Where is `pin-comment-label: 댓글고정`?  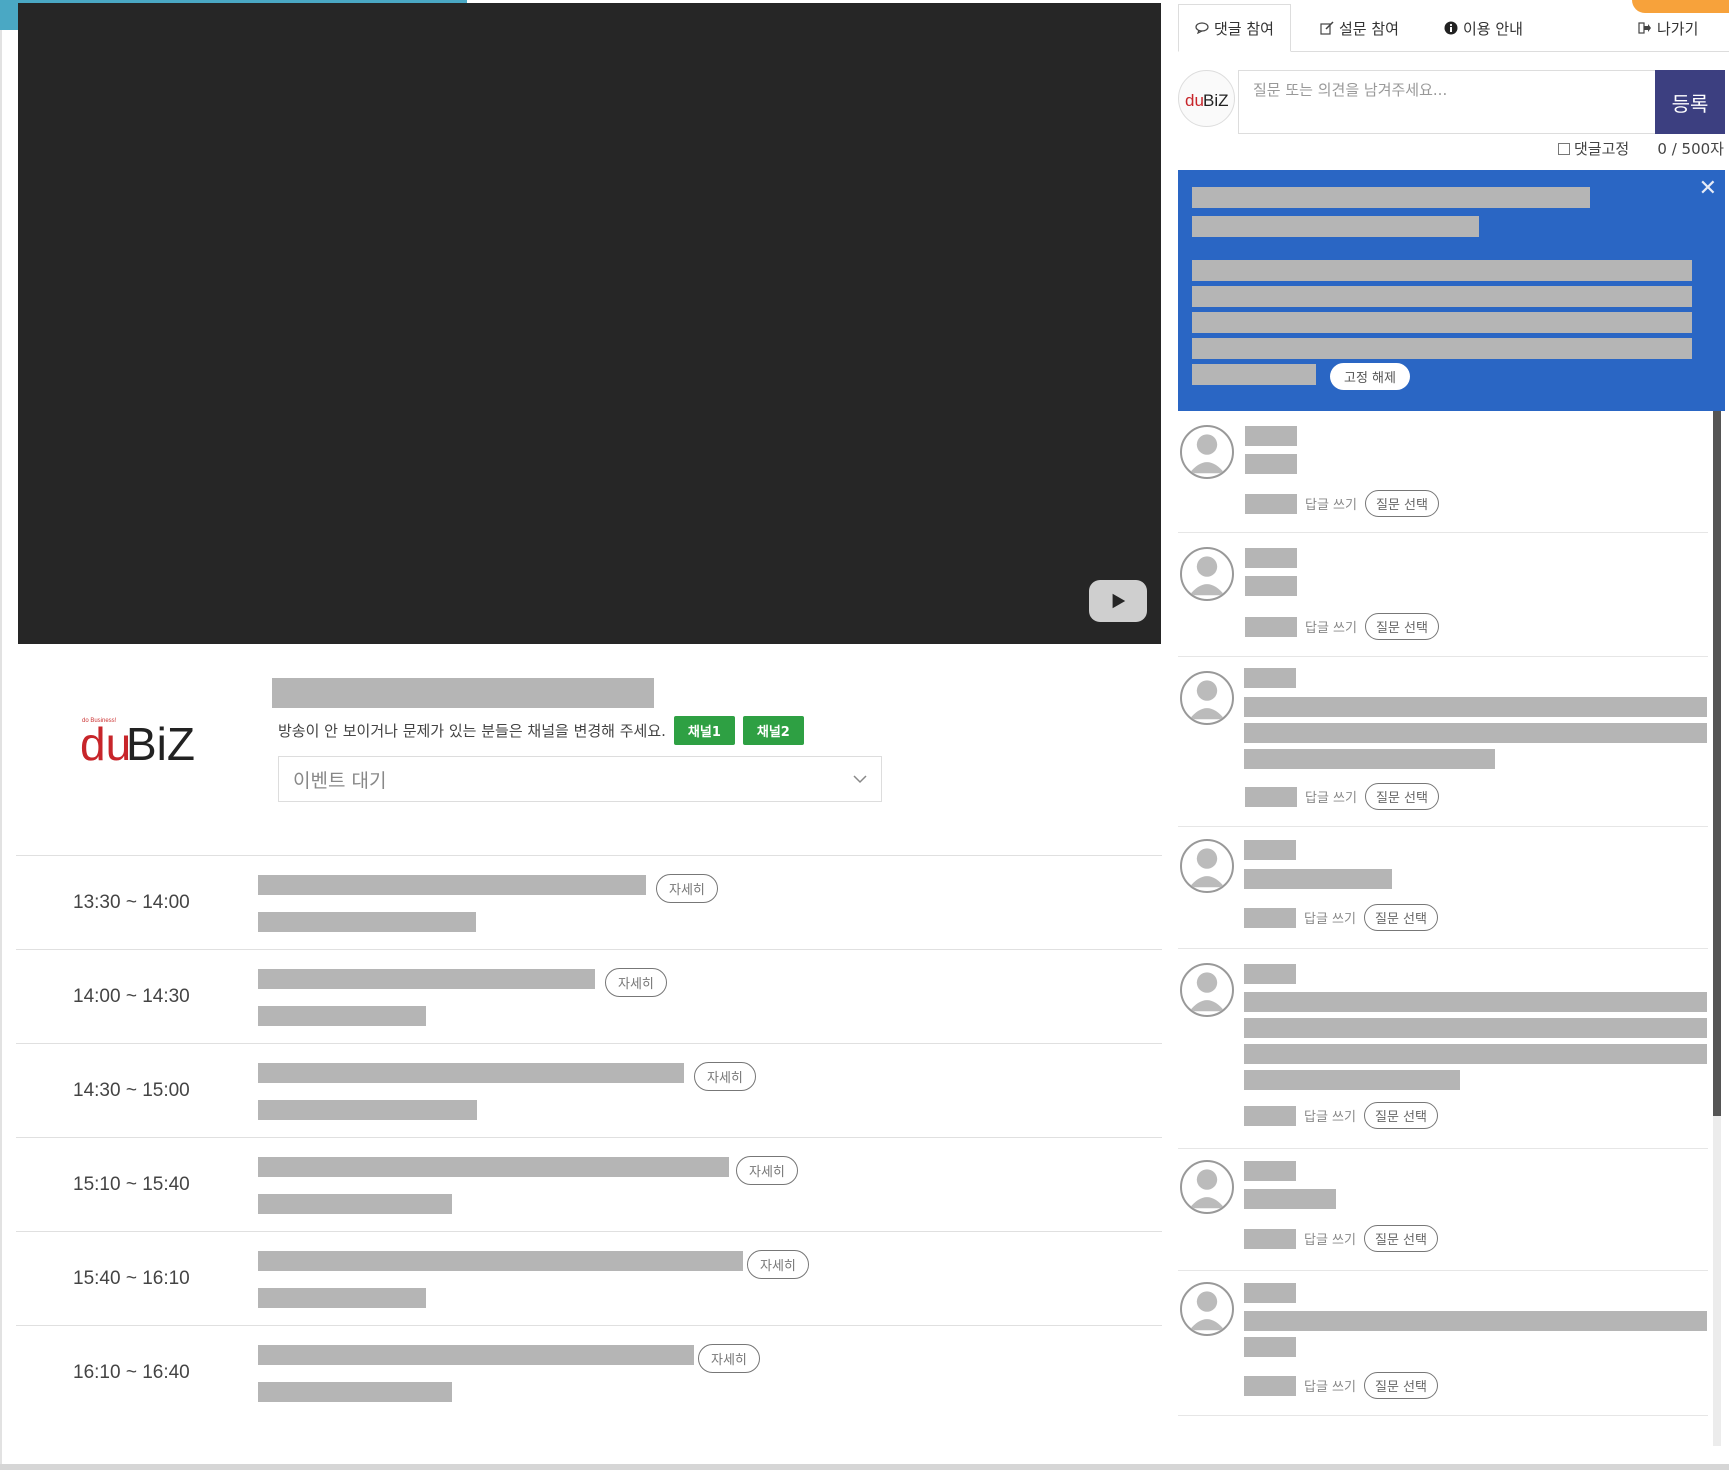 pin-comment-label: 댓글고정 is located at coordinates (1602, 149).